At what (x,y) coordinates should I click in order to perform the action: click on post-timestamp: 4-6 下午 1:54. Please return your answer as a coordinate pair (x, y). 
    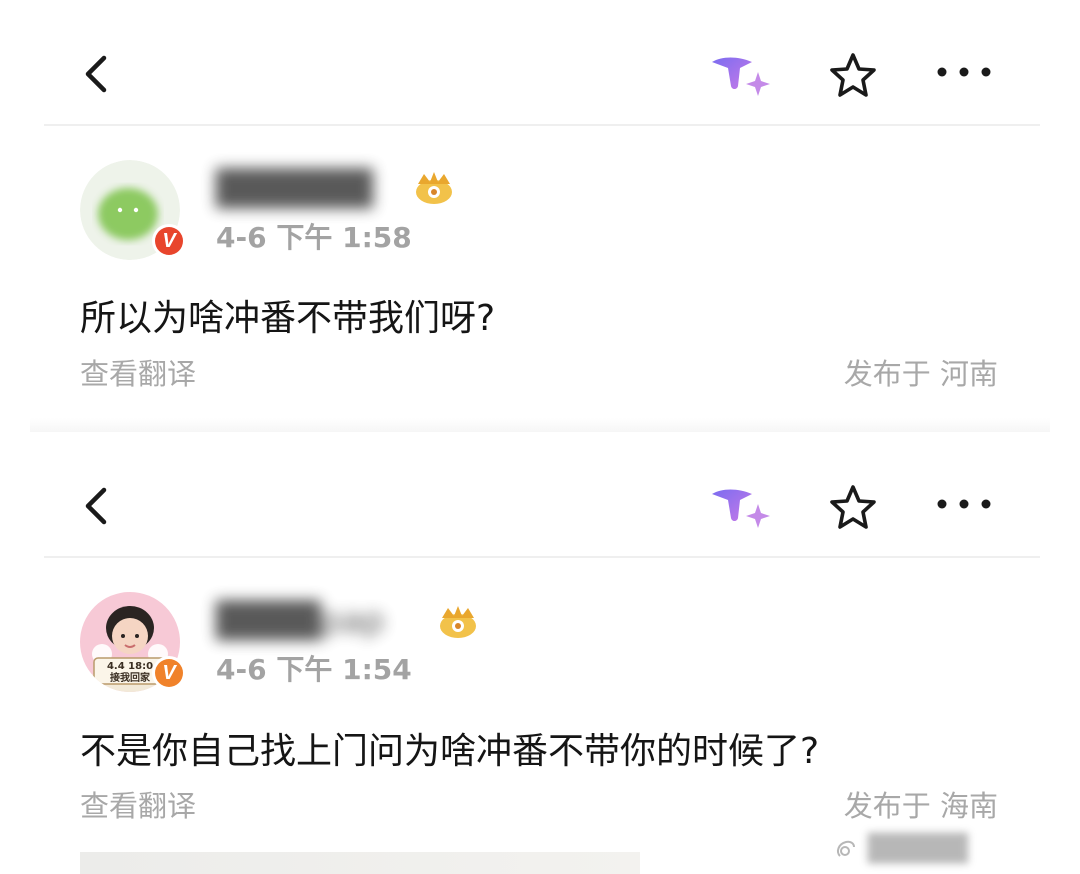
    Looking at the image, I should click on (314, 669).